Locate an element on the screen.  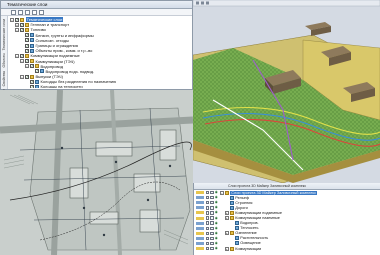
side-tab: Тематические слои is located at coordinates (4, 34).